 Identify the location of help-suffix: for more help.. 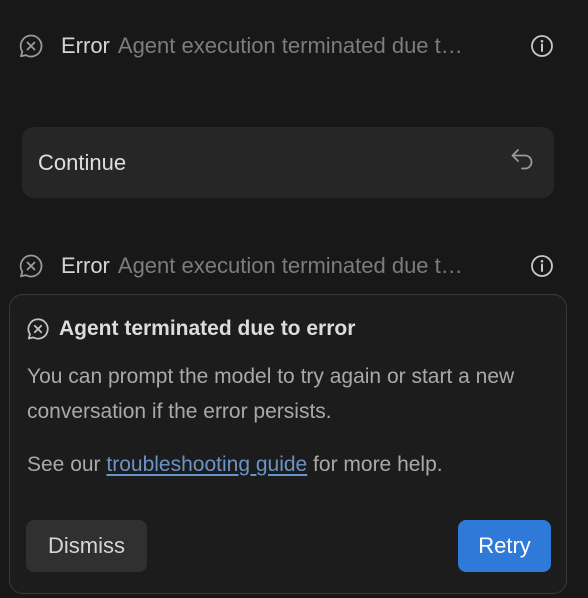
(375, 464).